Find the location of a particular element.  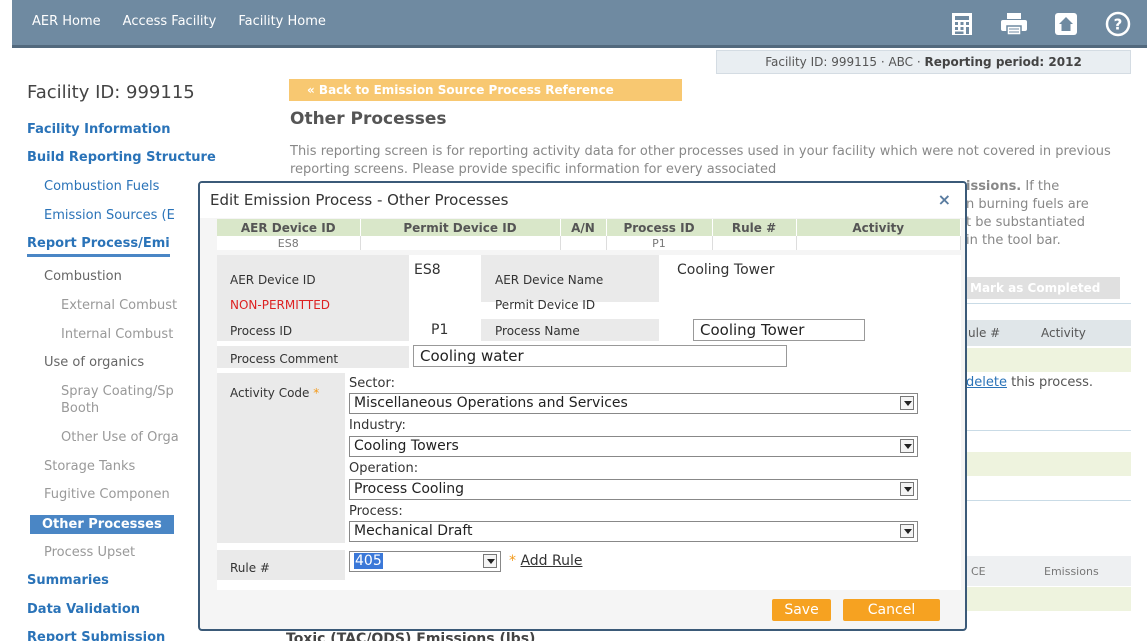

process-id-label: Process ID is located at coordinates (261, 331).